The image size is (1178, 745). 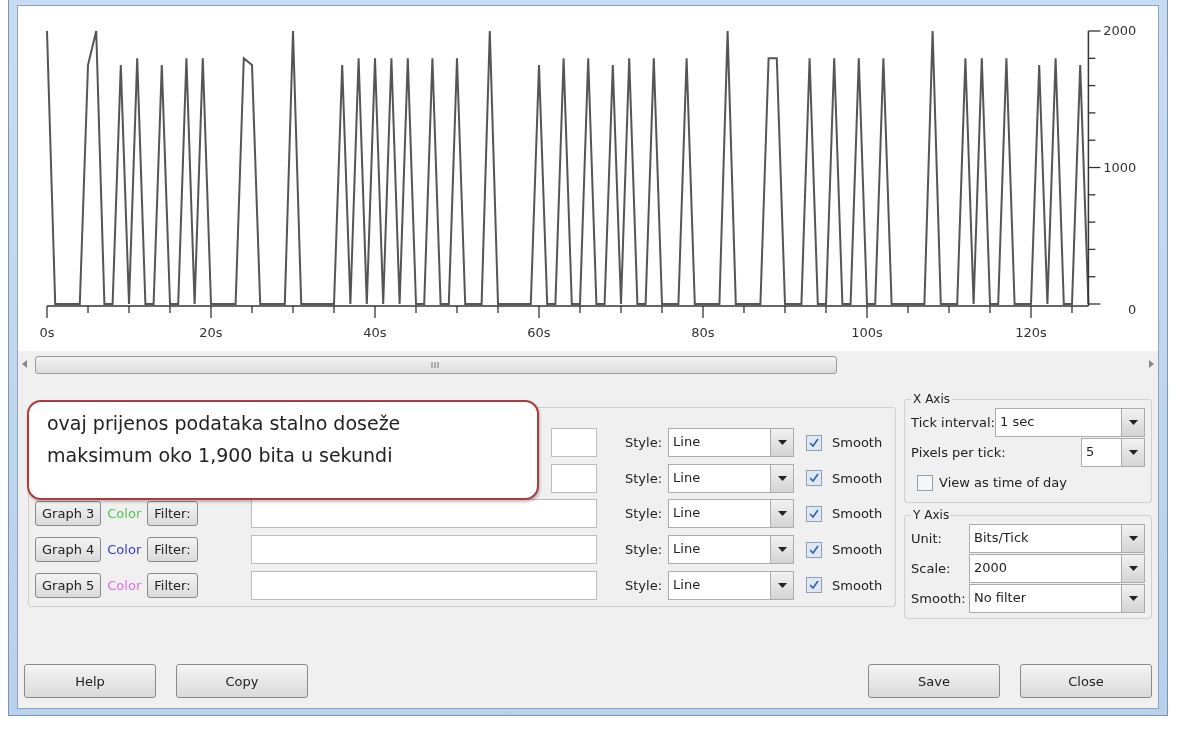 I want to click on field-label: Pixels per tick:, so click(x=958, y=452).